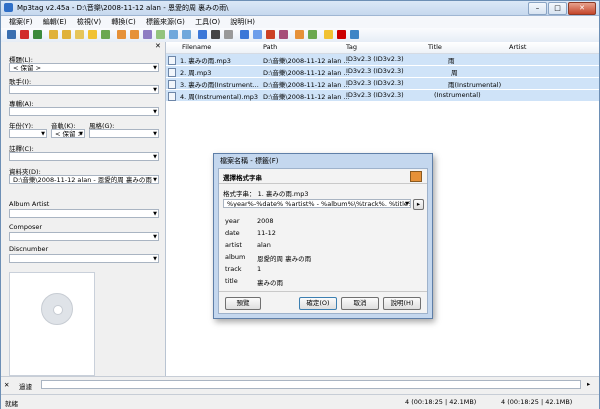 The width and height of the screenshot is (600, 409). I want to click on preview-button: 預覽, so click(243, 303).